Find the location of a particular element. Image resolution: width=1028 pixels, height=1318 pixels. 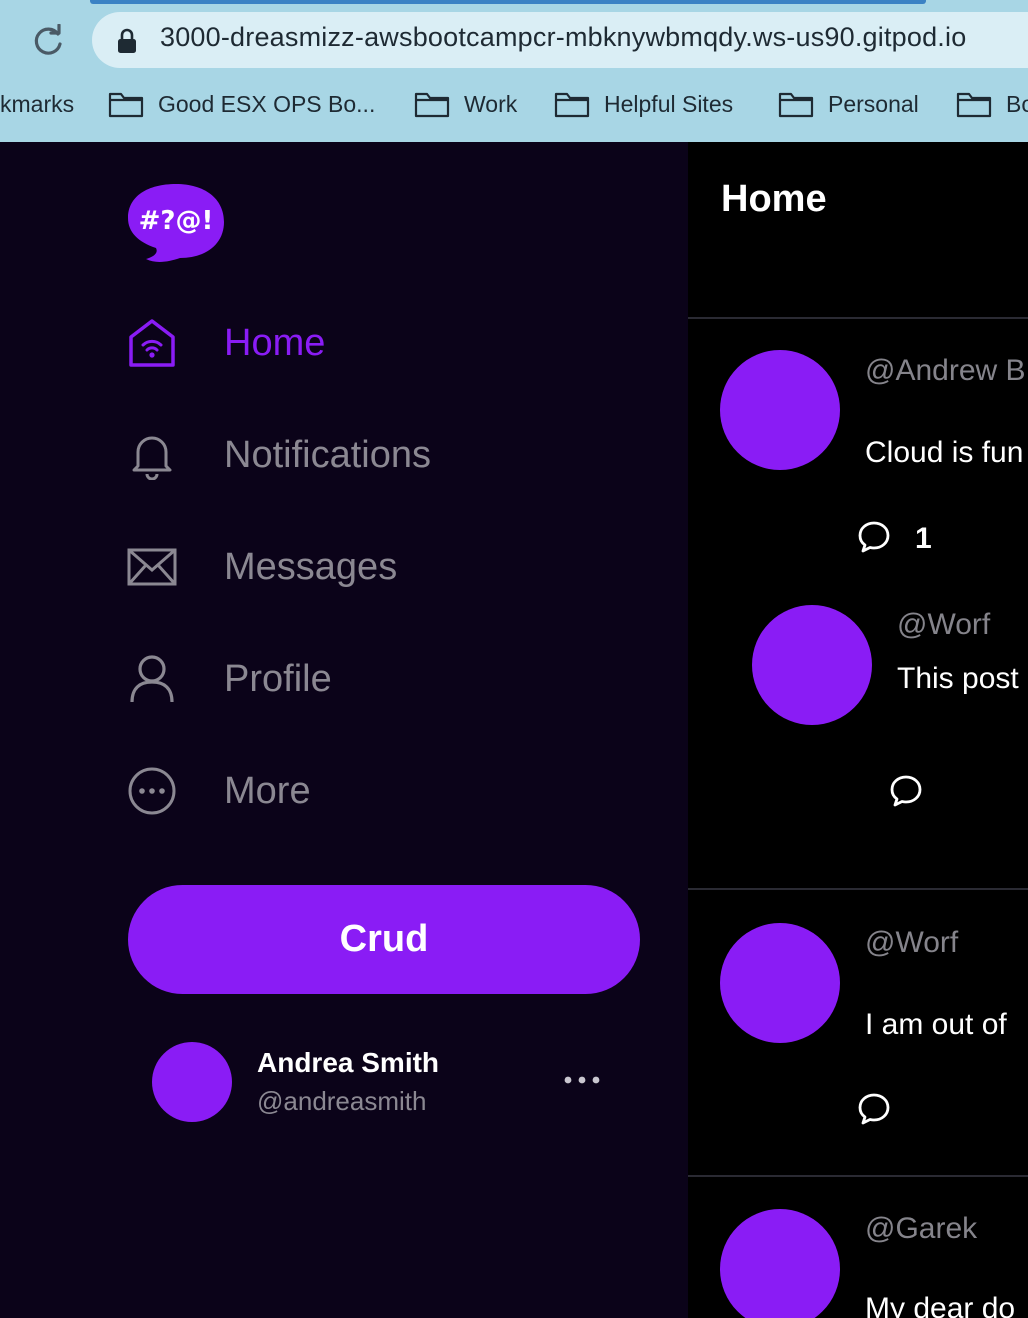

bookmark-work: Work is located at coordinates (465, 104).